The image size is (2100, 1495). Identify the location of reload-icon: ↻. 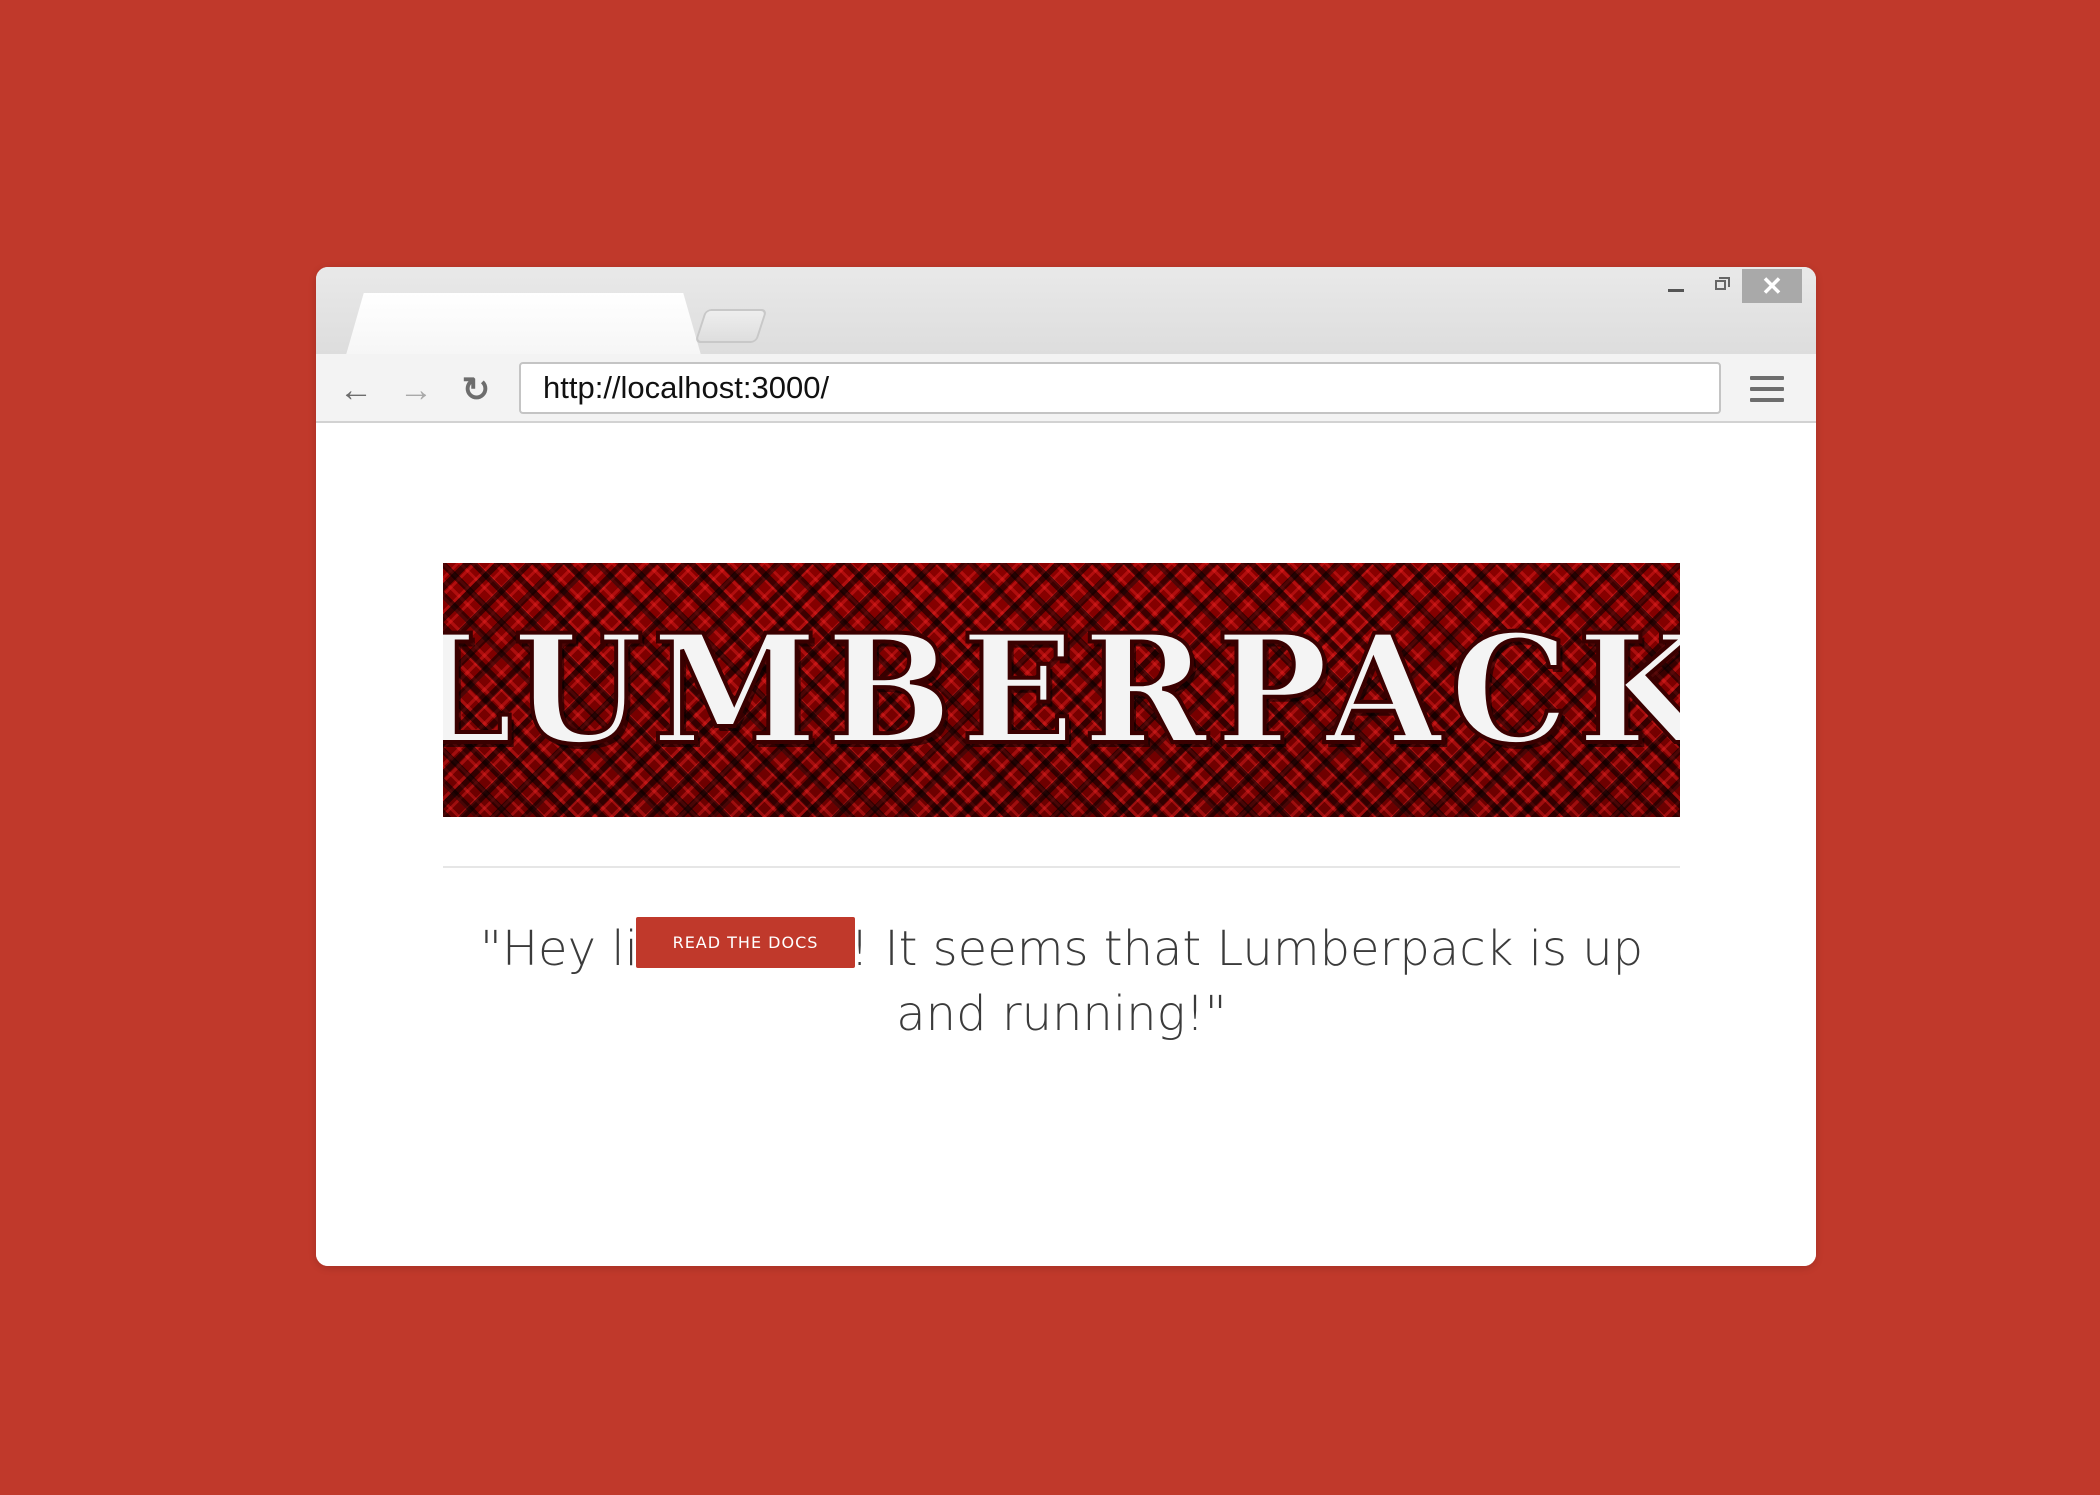
(476, 390).